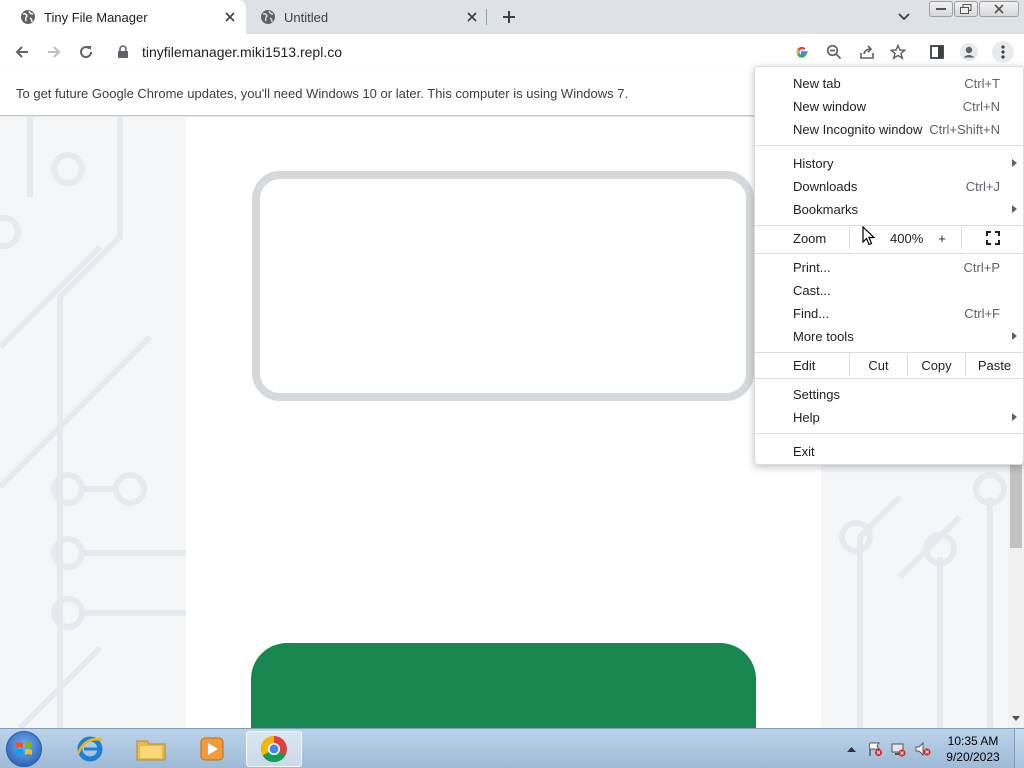 Image resolution: width=1024 pixels, height=768 pixels. Describe the element at coordinates (889, 313) in the screenshot. I see `menu-item-find: Find... Ctrl+F` at that location.